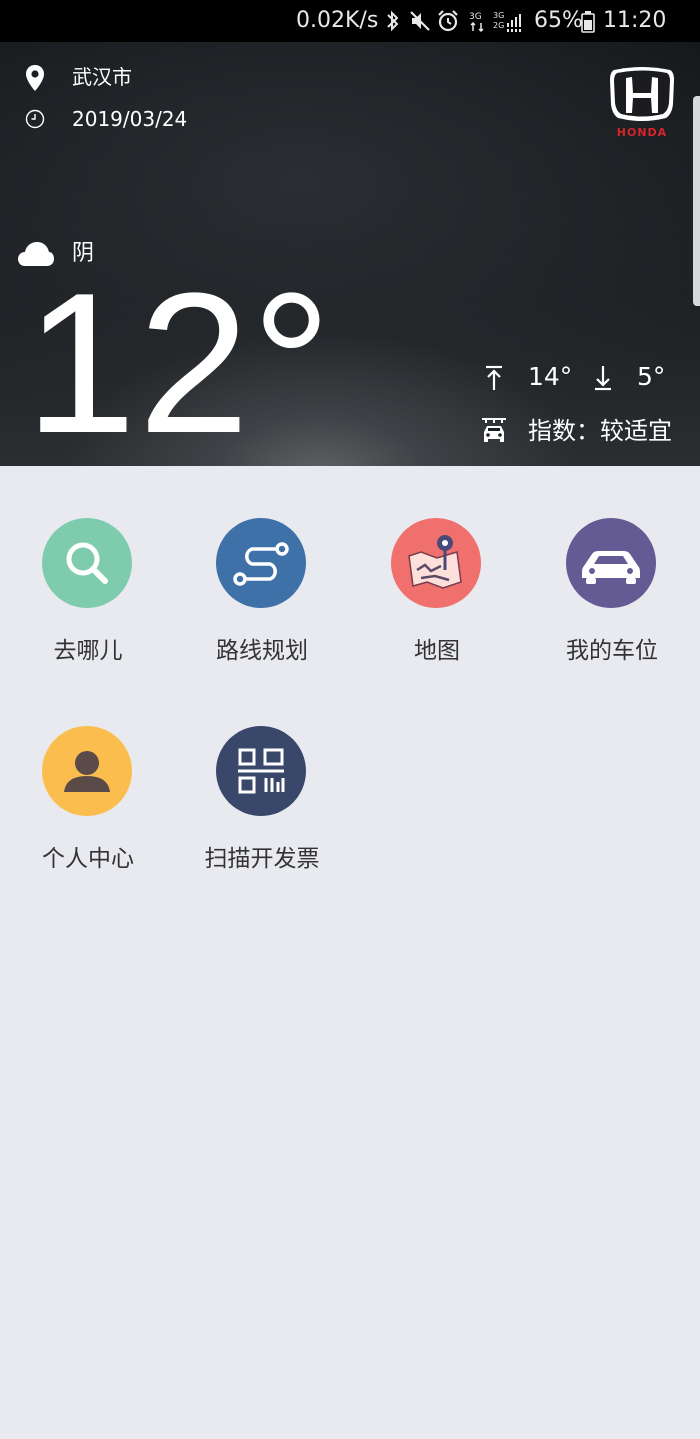 This screenshot has height=1439, width=700. I want to click on svg-text: 2G, so click(498, 25).